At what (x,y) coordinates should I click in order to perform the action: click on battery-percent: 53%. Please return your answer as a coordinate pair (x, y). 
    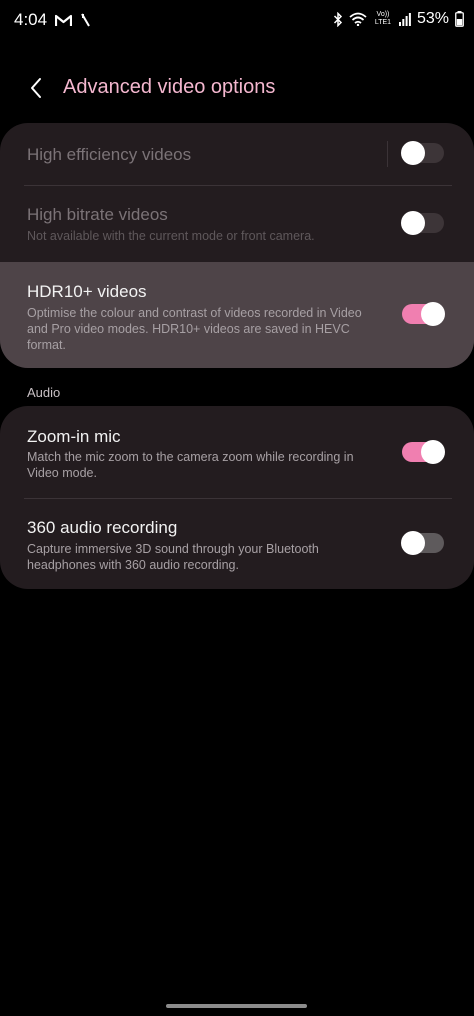
    Looking at the image, I should click on (432, 18).